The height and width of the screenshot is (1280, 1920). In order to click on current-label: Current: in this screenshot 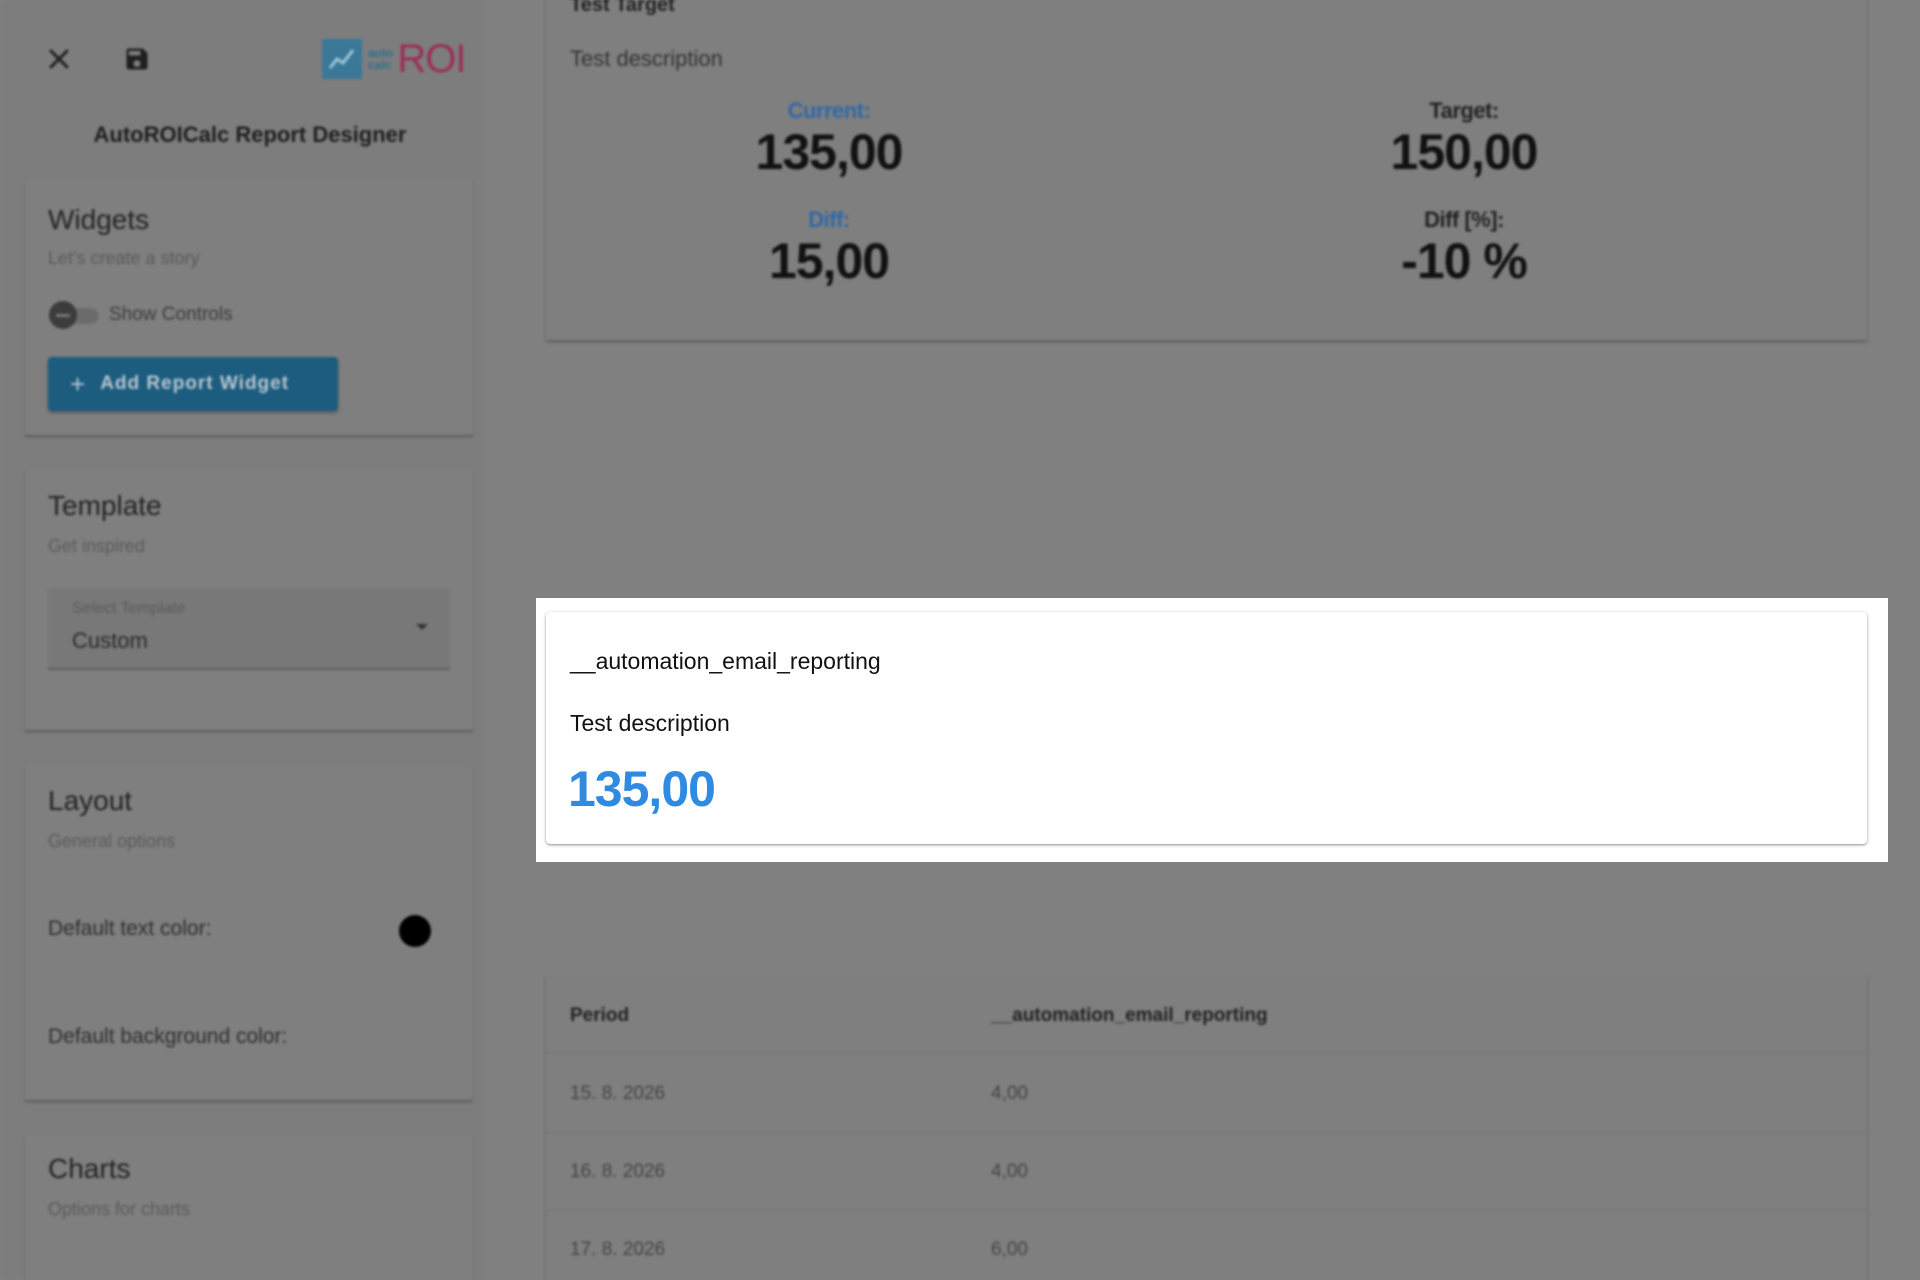, I will do `click(829, 110)`.